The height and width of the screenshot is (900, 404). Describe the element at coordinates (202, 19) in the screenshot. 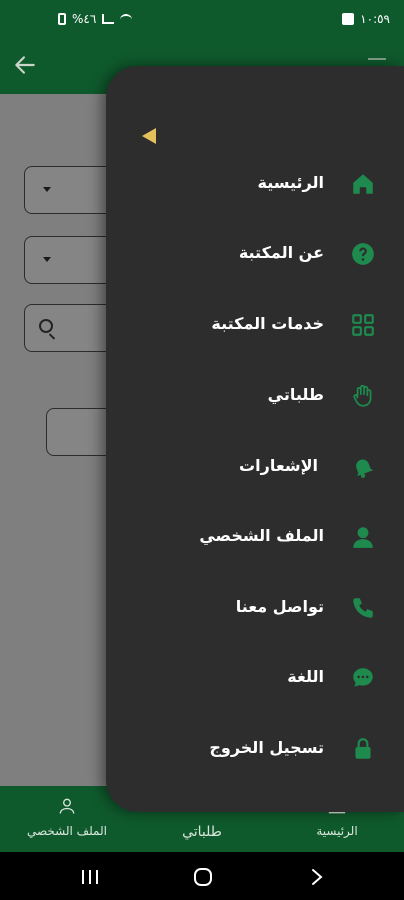

I see `status-bar: %٤٦ ١٠:٥٩` at that location.